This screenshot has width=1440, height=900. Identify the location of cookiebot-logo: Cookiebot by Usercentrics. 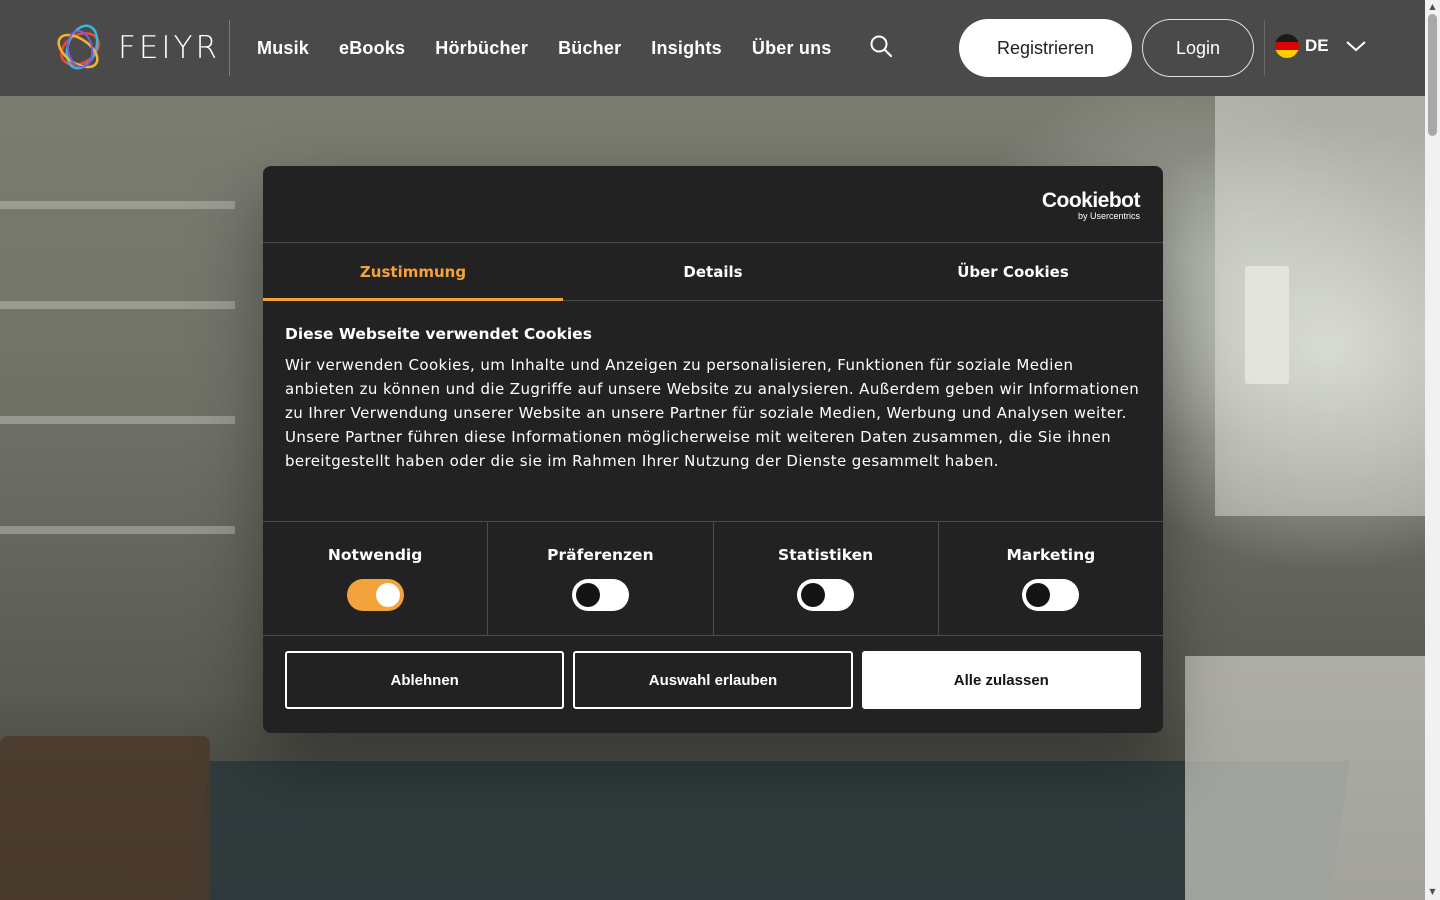
(1091, 205).